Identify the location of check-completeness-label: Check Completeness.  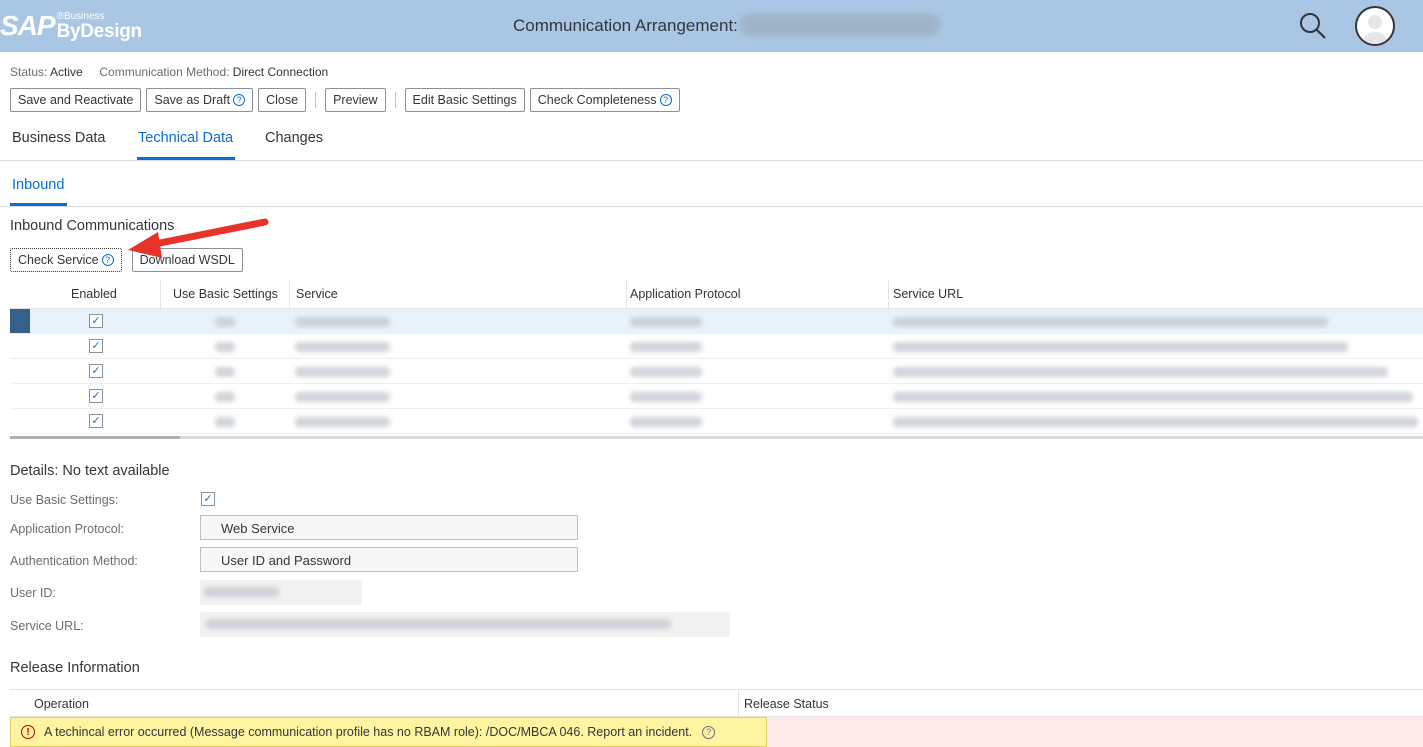
(597, 100).